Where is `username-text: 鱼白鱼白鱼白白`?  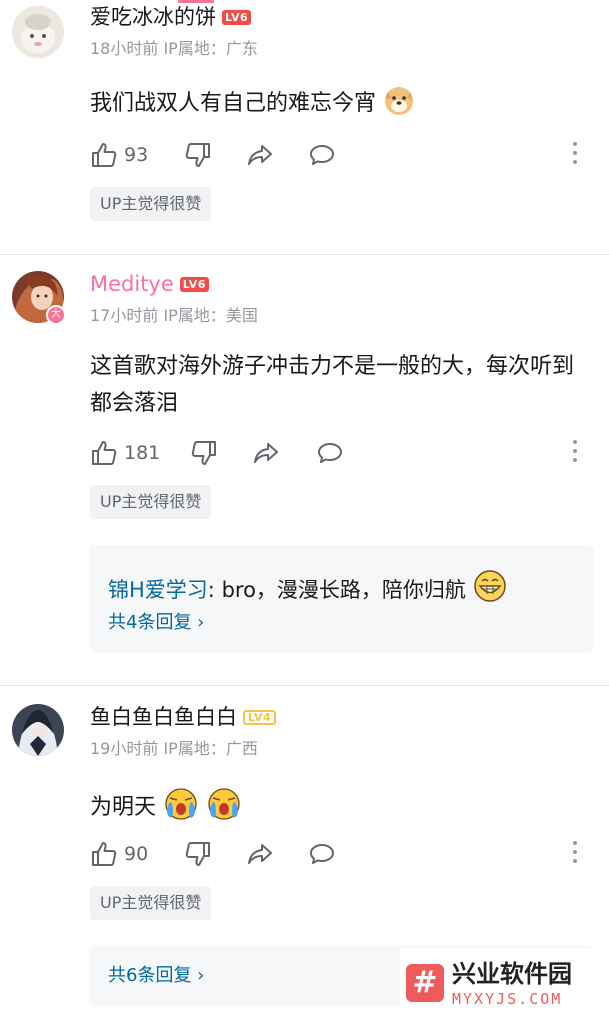 username-text: 鱼白鱼白鱼白白 is located at coordinates (163, 717).